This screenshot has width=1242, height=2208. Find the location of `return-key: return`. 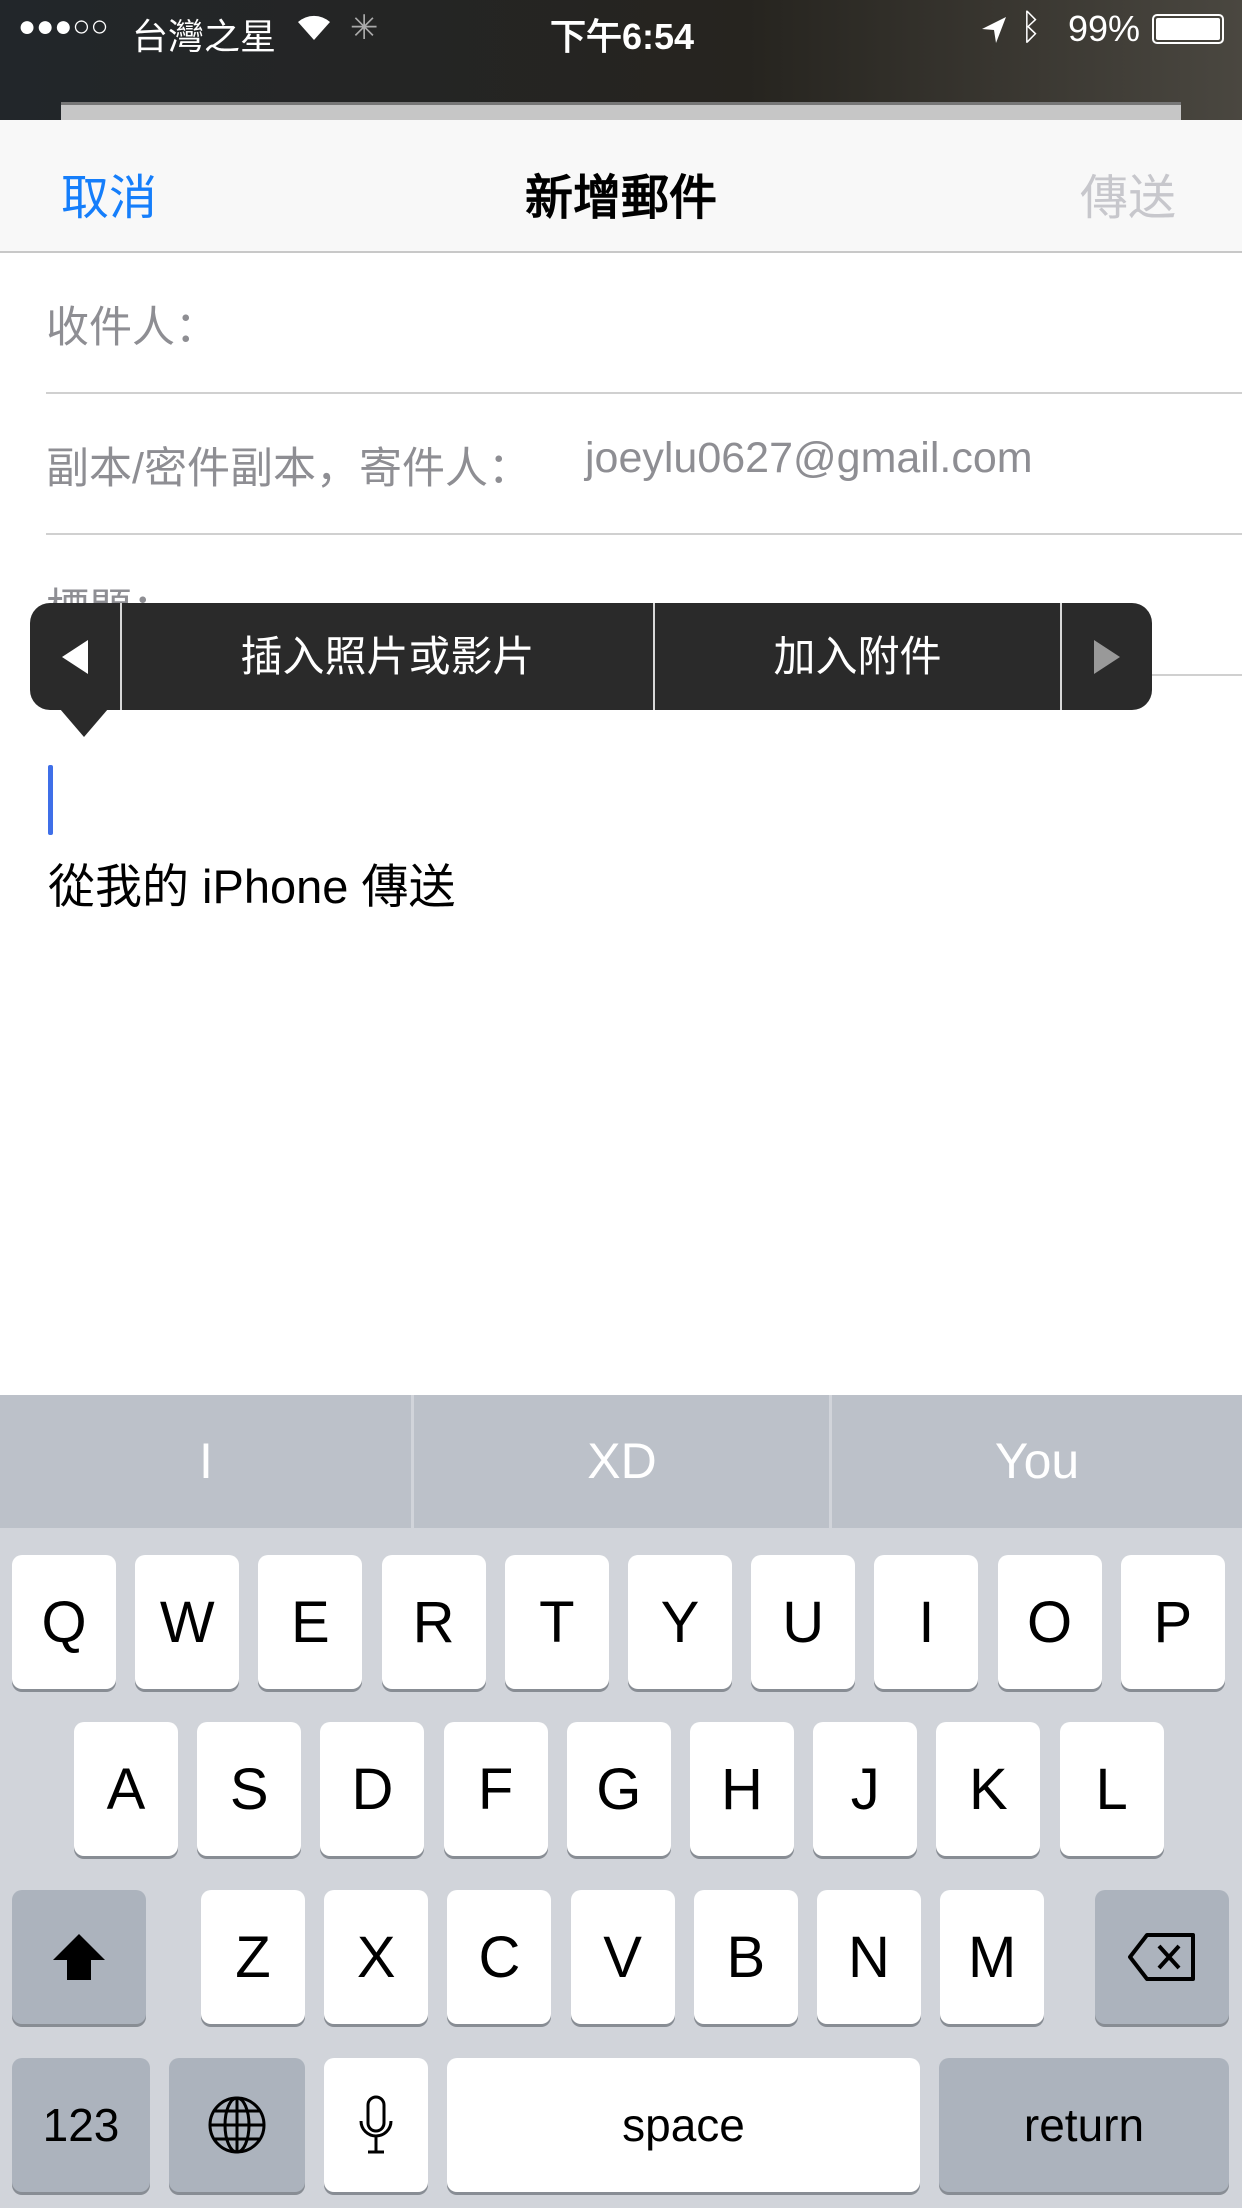

return-key: return is located at coordinates (1084, 2125).